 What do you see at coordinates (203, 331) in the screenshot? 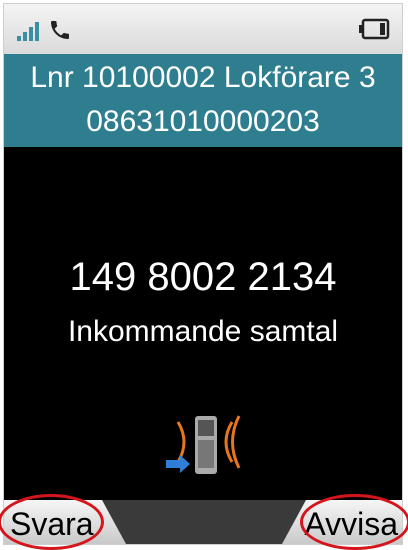
I see `call-status: Inkommande samtal` at bounding box center [203, 331].